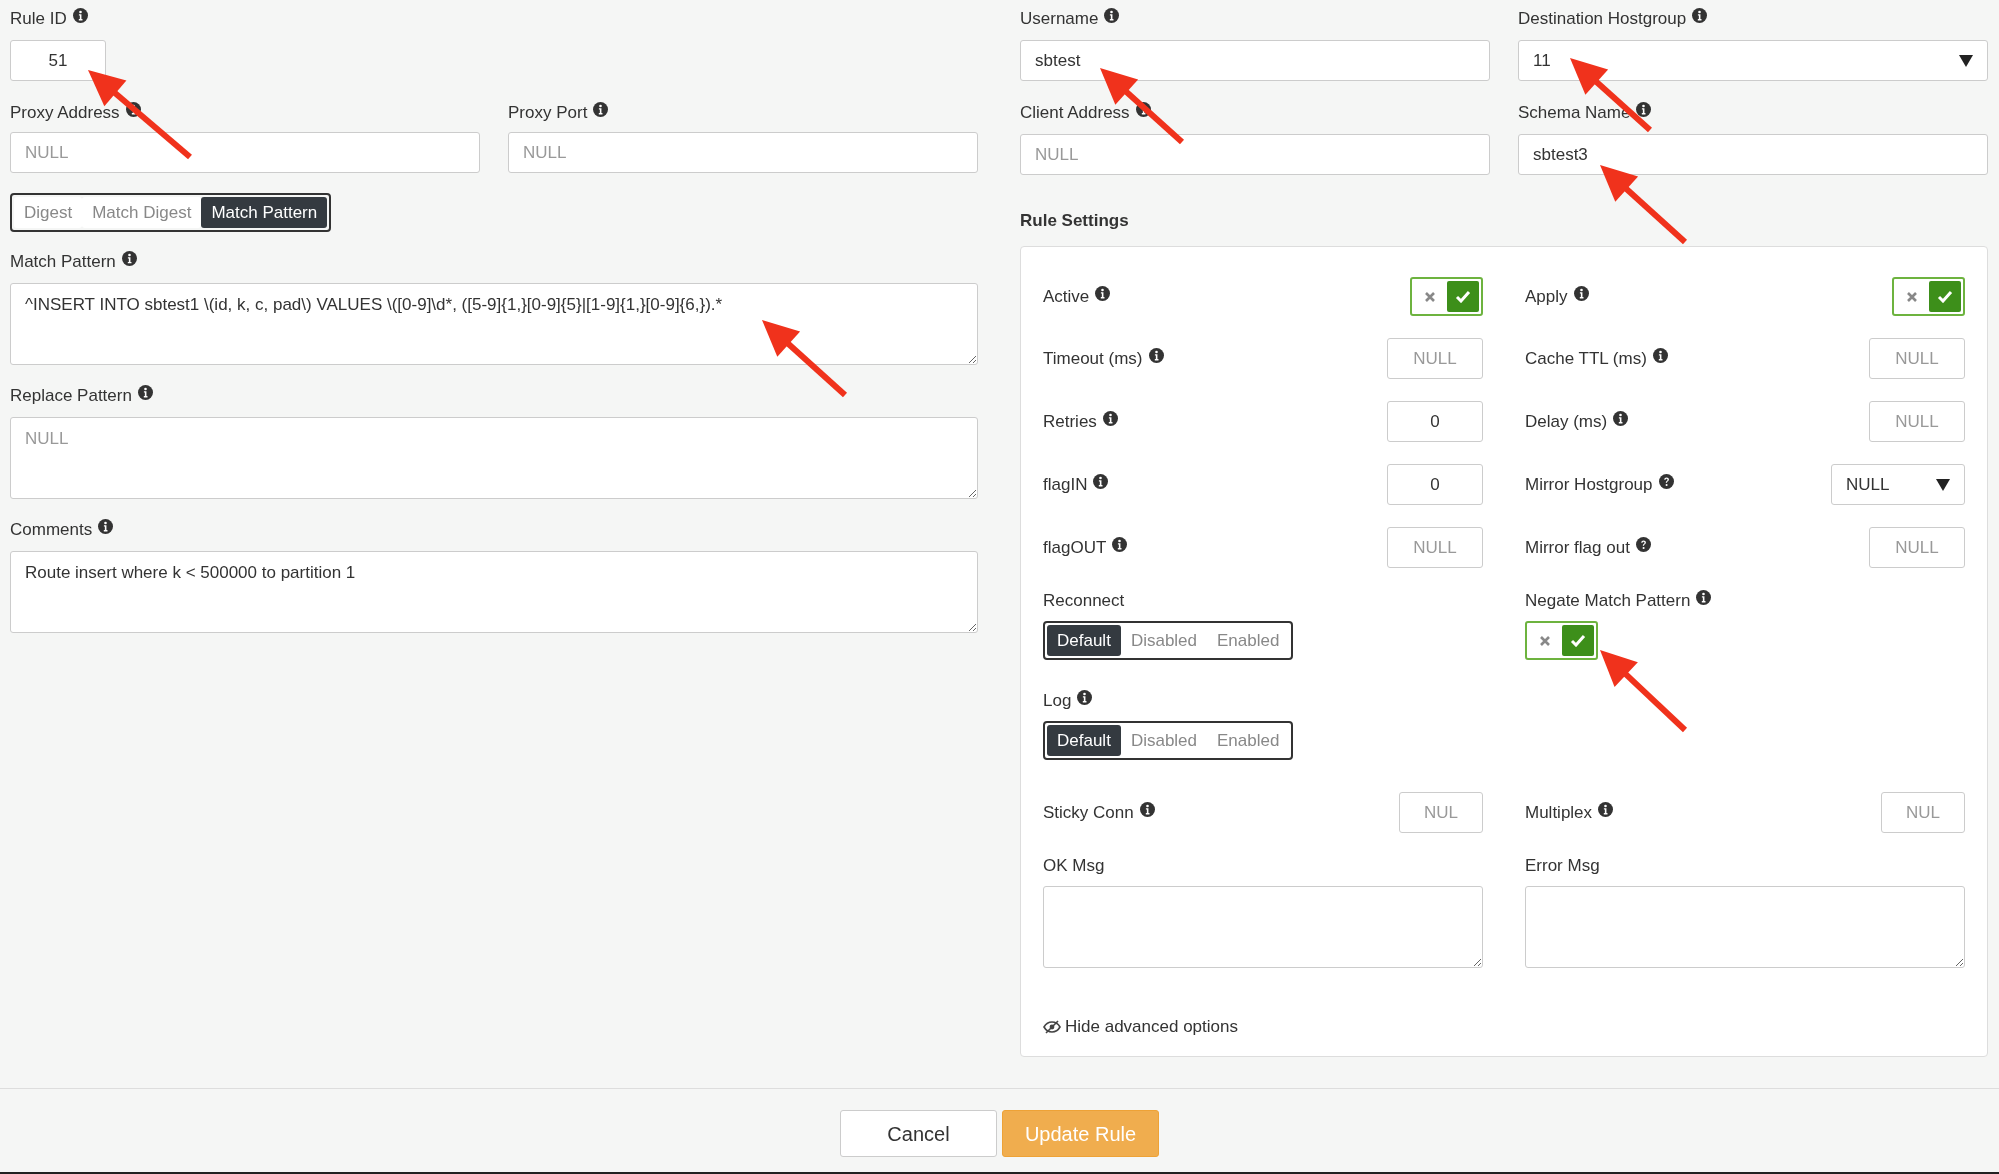 The width and height of the screenshot is (1999, 1174). Describe the element at coordinates (51, 530) in the screenshot. I see `field-label: Comments` at that location.